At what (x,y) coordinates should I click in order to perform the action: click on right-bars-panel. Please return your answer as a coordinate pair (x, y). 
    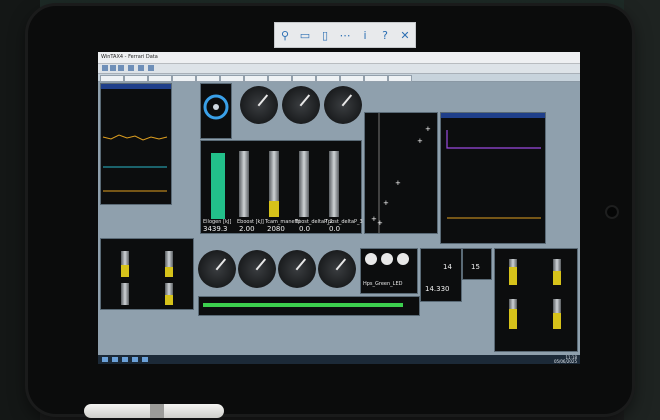
    Looking at the image, I should click on (536, 300).